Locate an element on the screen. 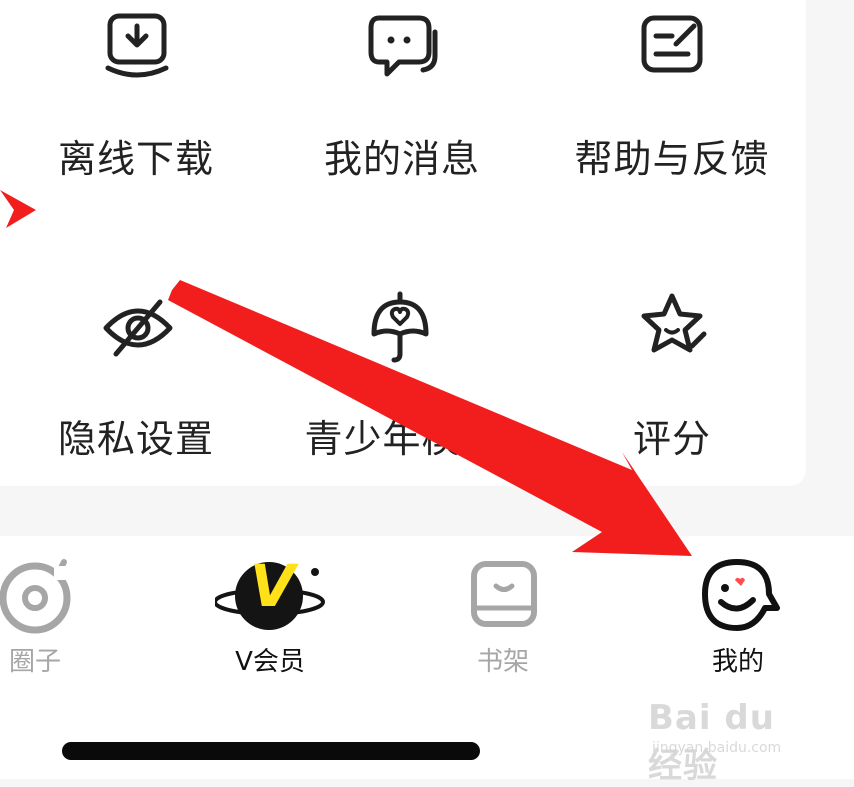 The height and width of the screenshot is (787, 854). menu-item-teen-mode: 青少年模式 is located at coordinates (402, 390).